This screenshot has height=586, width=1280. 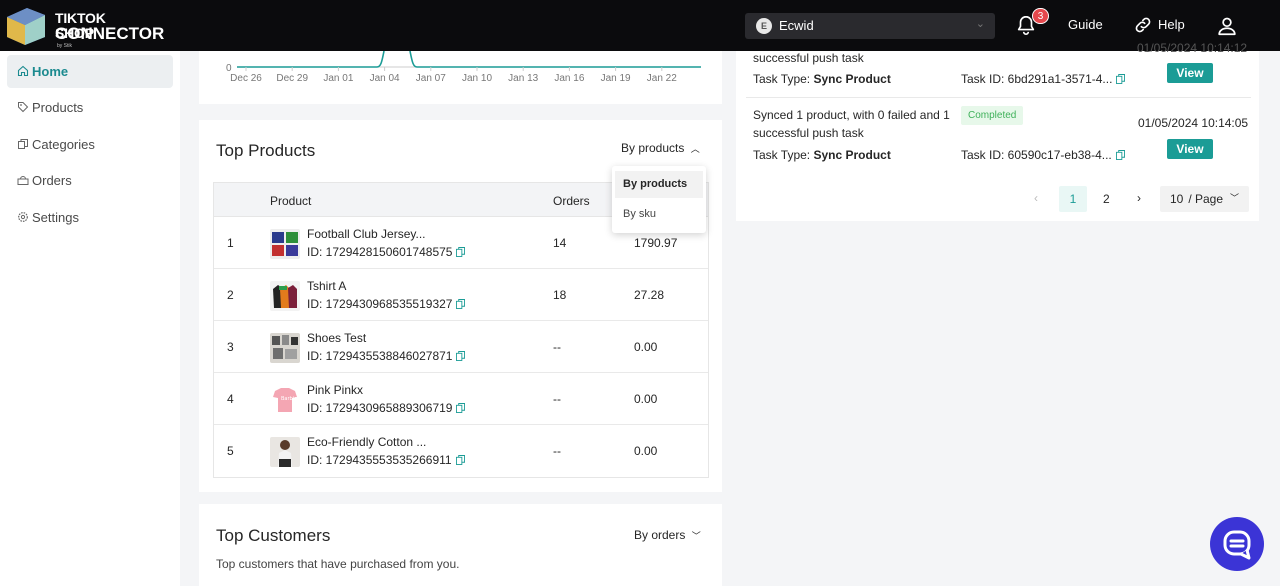 What do you see at coordinates (90, 180) in the screenshot?
I see `sidebar-item-orders: Orders` at bounding box center [90, 180].